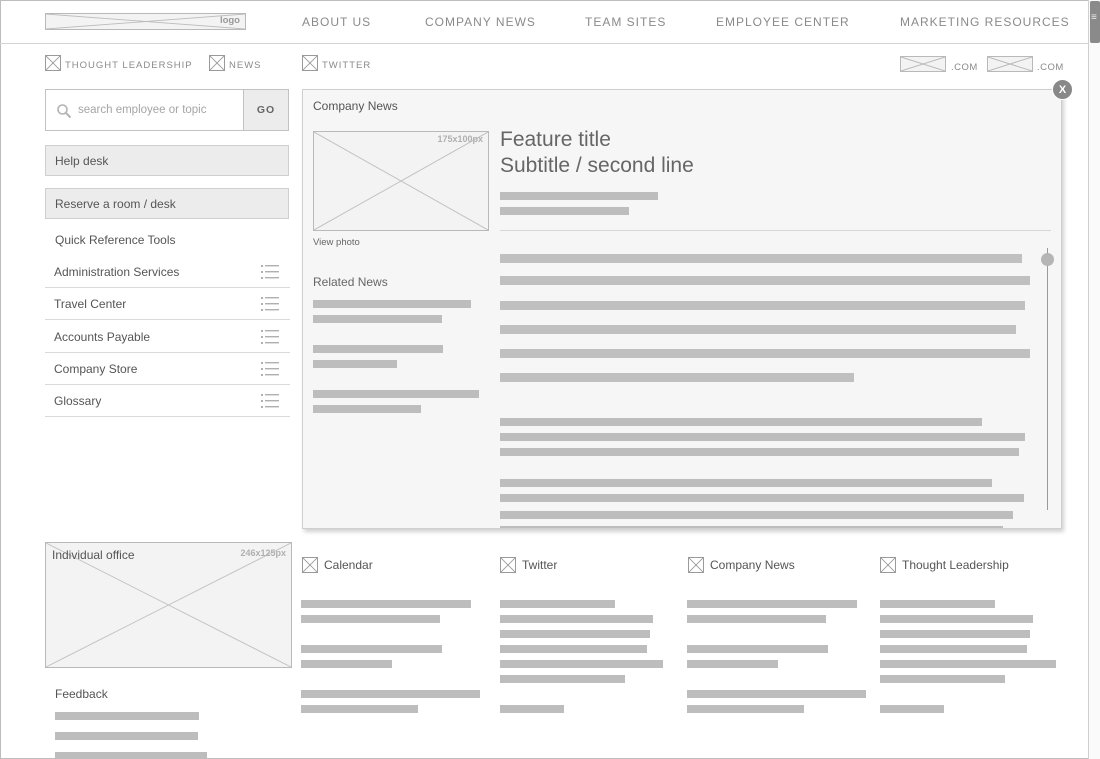 This screenshot has width=1100, height=759. What do you see at coordinates (401, 181) in the screenshot?
I see `feature-image-placeholder: 175x100px` at bounding box center [401, 181].